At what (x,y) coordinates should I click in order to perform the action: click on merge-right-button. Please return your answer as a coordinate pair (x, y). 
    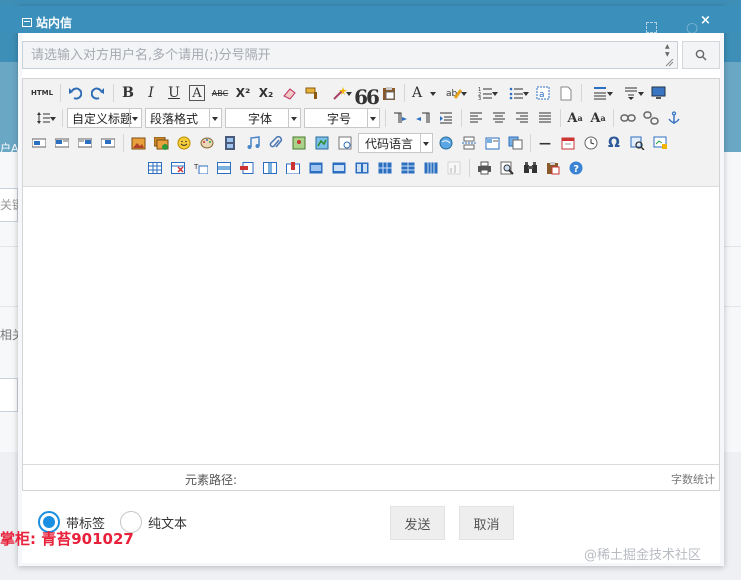
    Looking at the image, I should click on (339, 168).